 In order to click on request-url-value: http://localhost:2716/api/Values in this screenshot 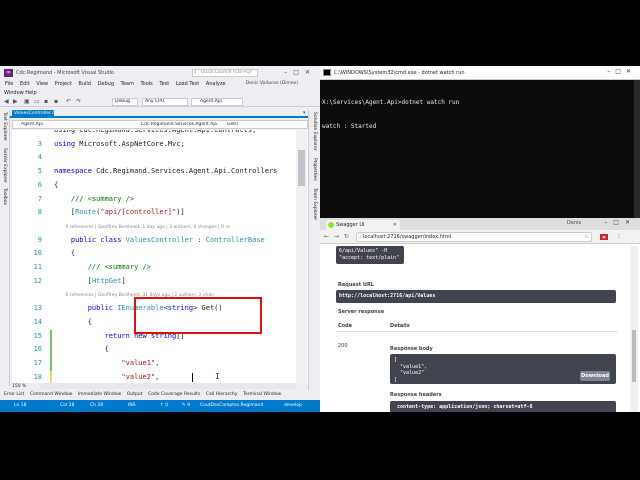, I will do `click(476, 296)`.